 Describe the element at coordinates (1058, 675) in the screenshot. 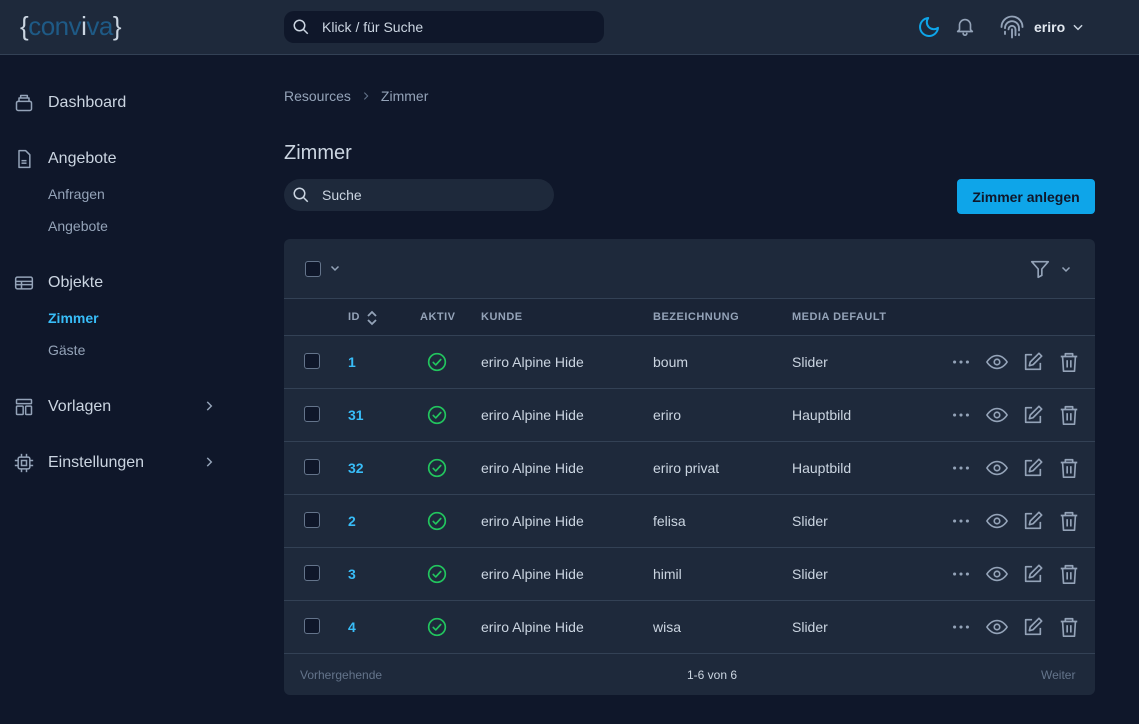

I see `next-page-button: Weiter` at that location.